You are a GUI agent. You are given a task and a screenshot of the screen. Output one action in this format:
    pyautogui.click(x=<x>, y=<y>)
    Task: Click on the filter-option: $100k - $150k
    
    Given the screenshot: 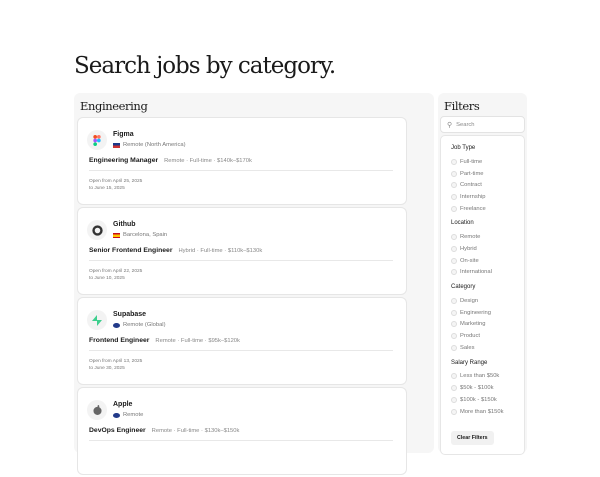 What is the action you would take?
    pyautogui.click(x=487, y=400)
    